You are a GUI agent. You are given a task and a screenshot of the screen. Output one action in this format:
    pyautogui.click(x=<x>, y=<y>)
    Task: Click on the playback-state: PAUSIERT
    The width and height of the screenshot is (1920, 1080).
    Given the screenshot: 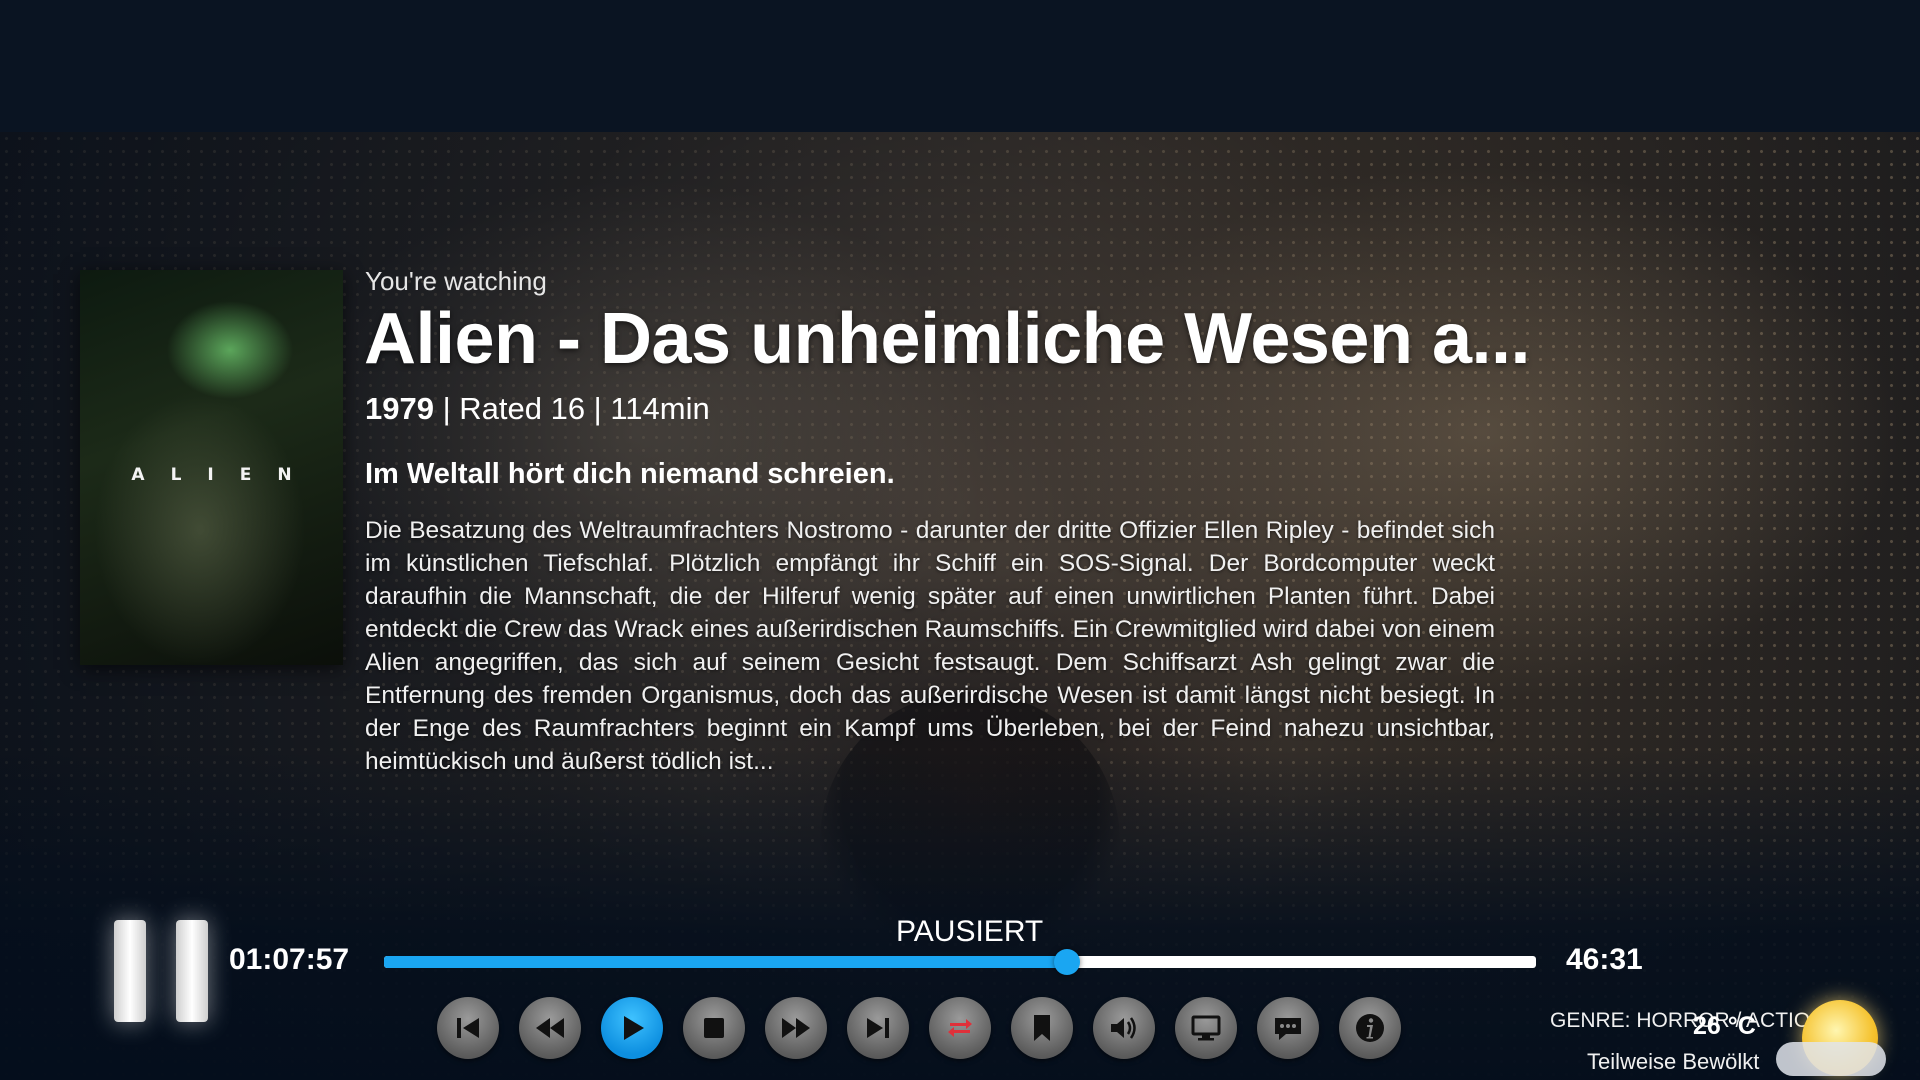 What is the action you would take?
    pyautogui.click(x=970, y=931)
    